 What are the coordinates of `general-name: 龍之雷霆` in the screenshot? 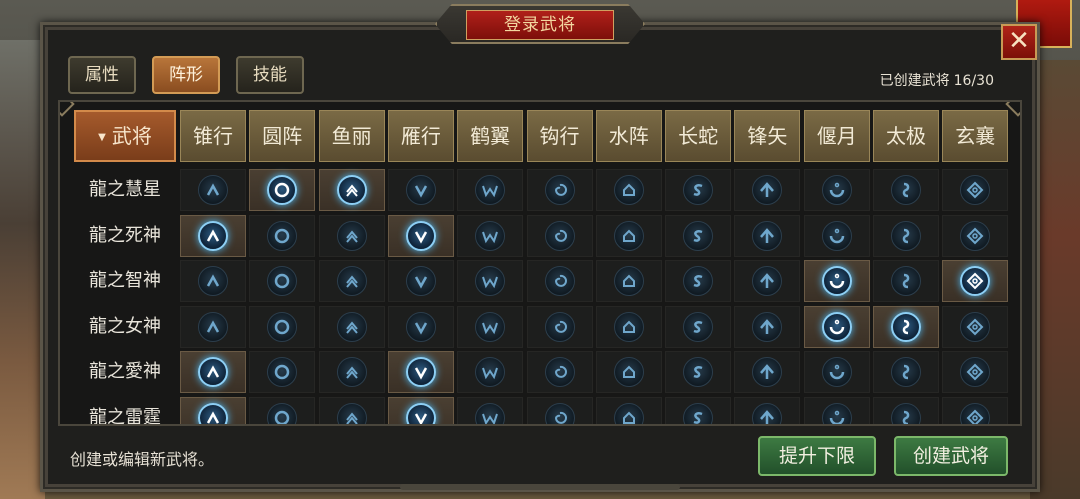 It's located at (125, 410).